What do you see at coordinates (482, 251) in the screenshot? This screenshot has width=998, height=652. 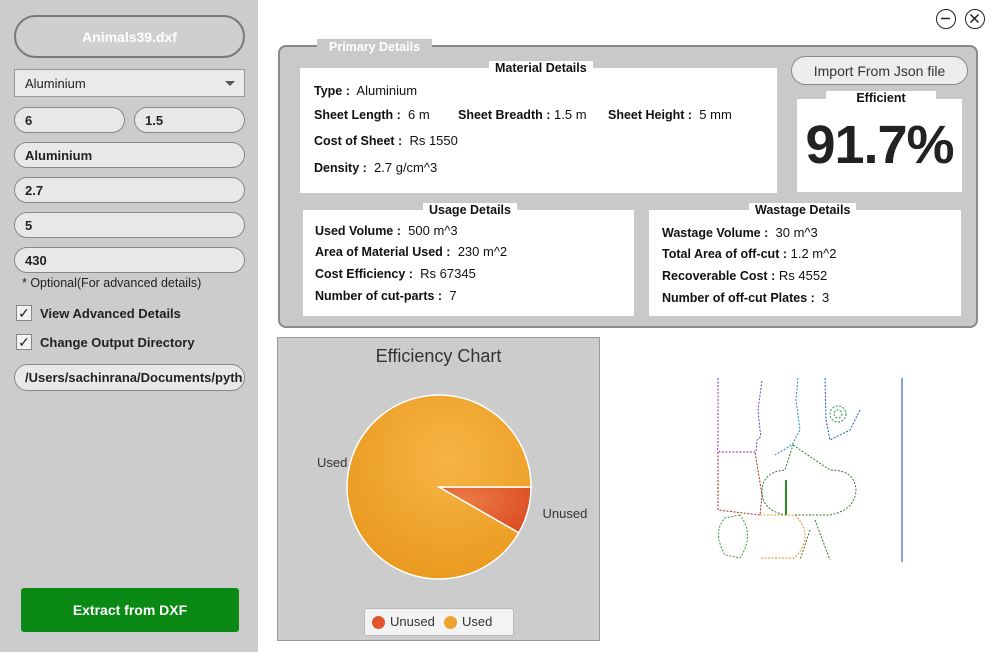 I see `area-used-value: 230 m^2` at bounding box center [482, 251].